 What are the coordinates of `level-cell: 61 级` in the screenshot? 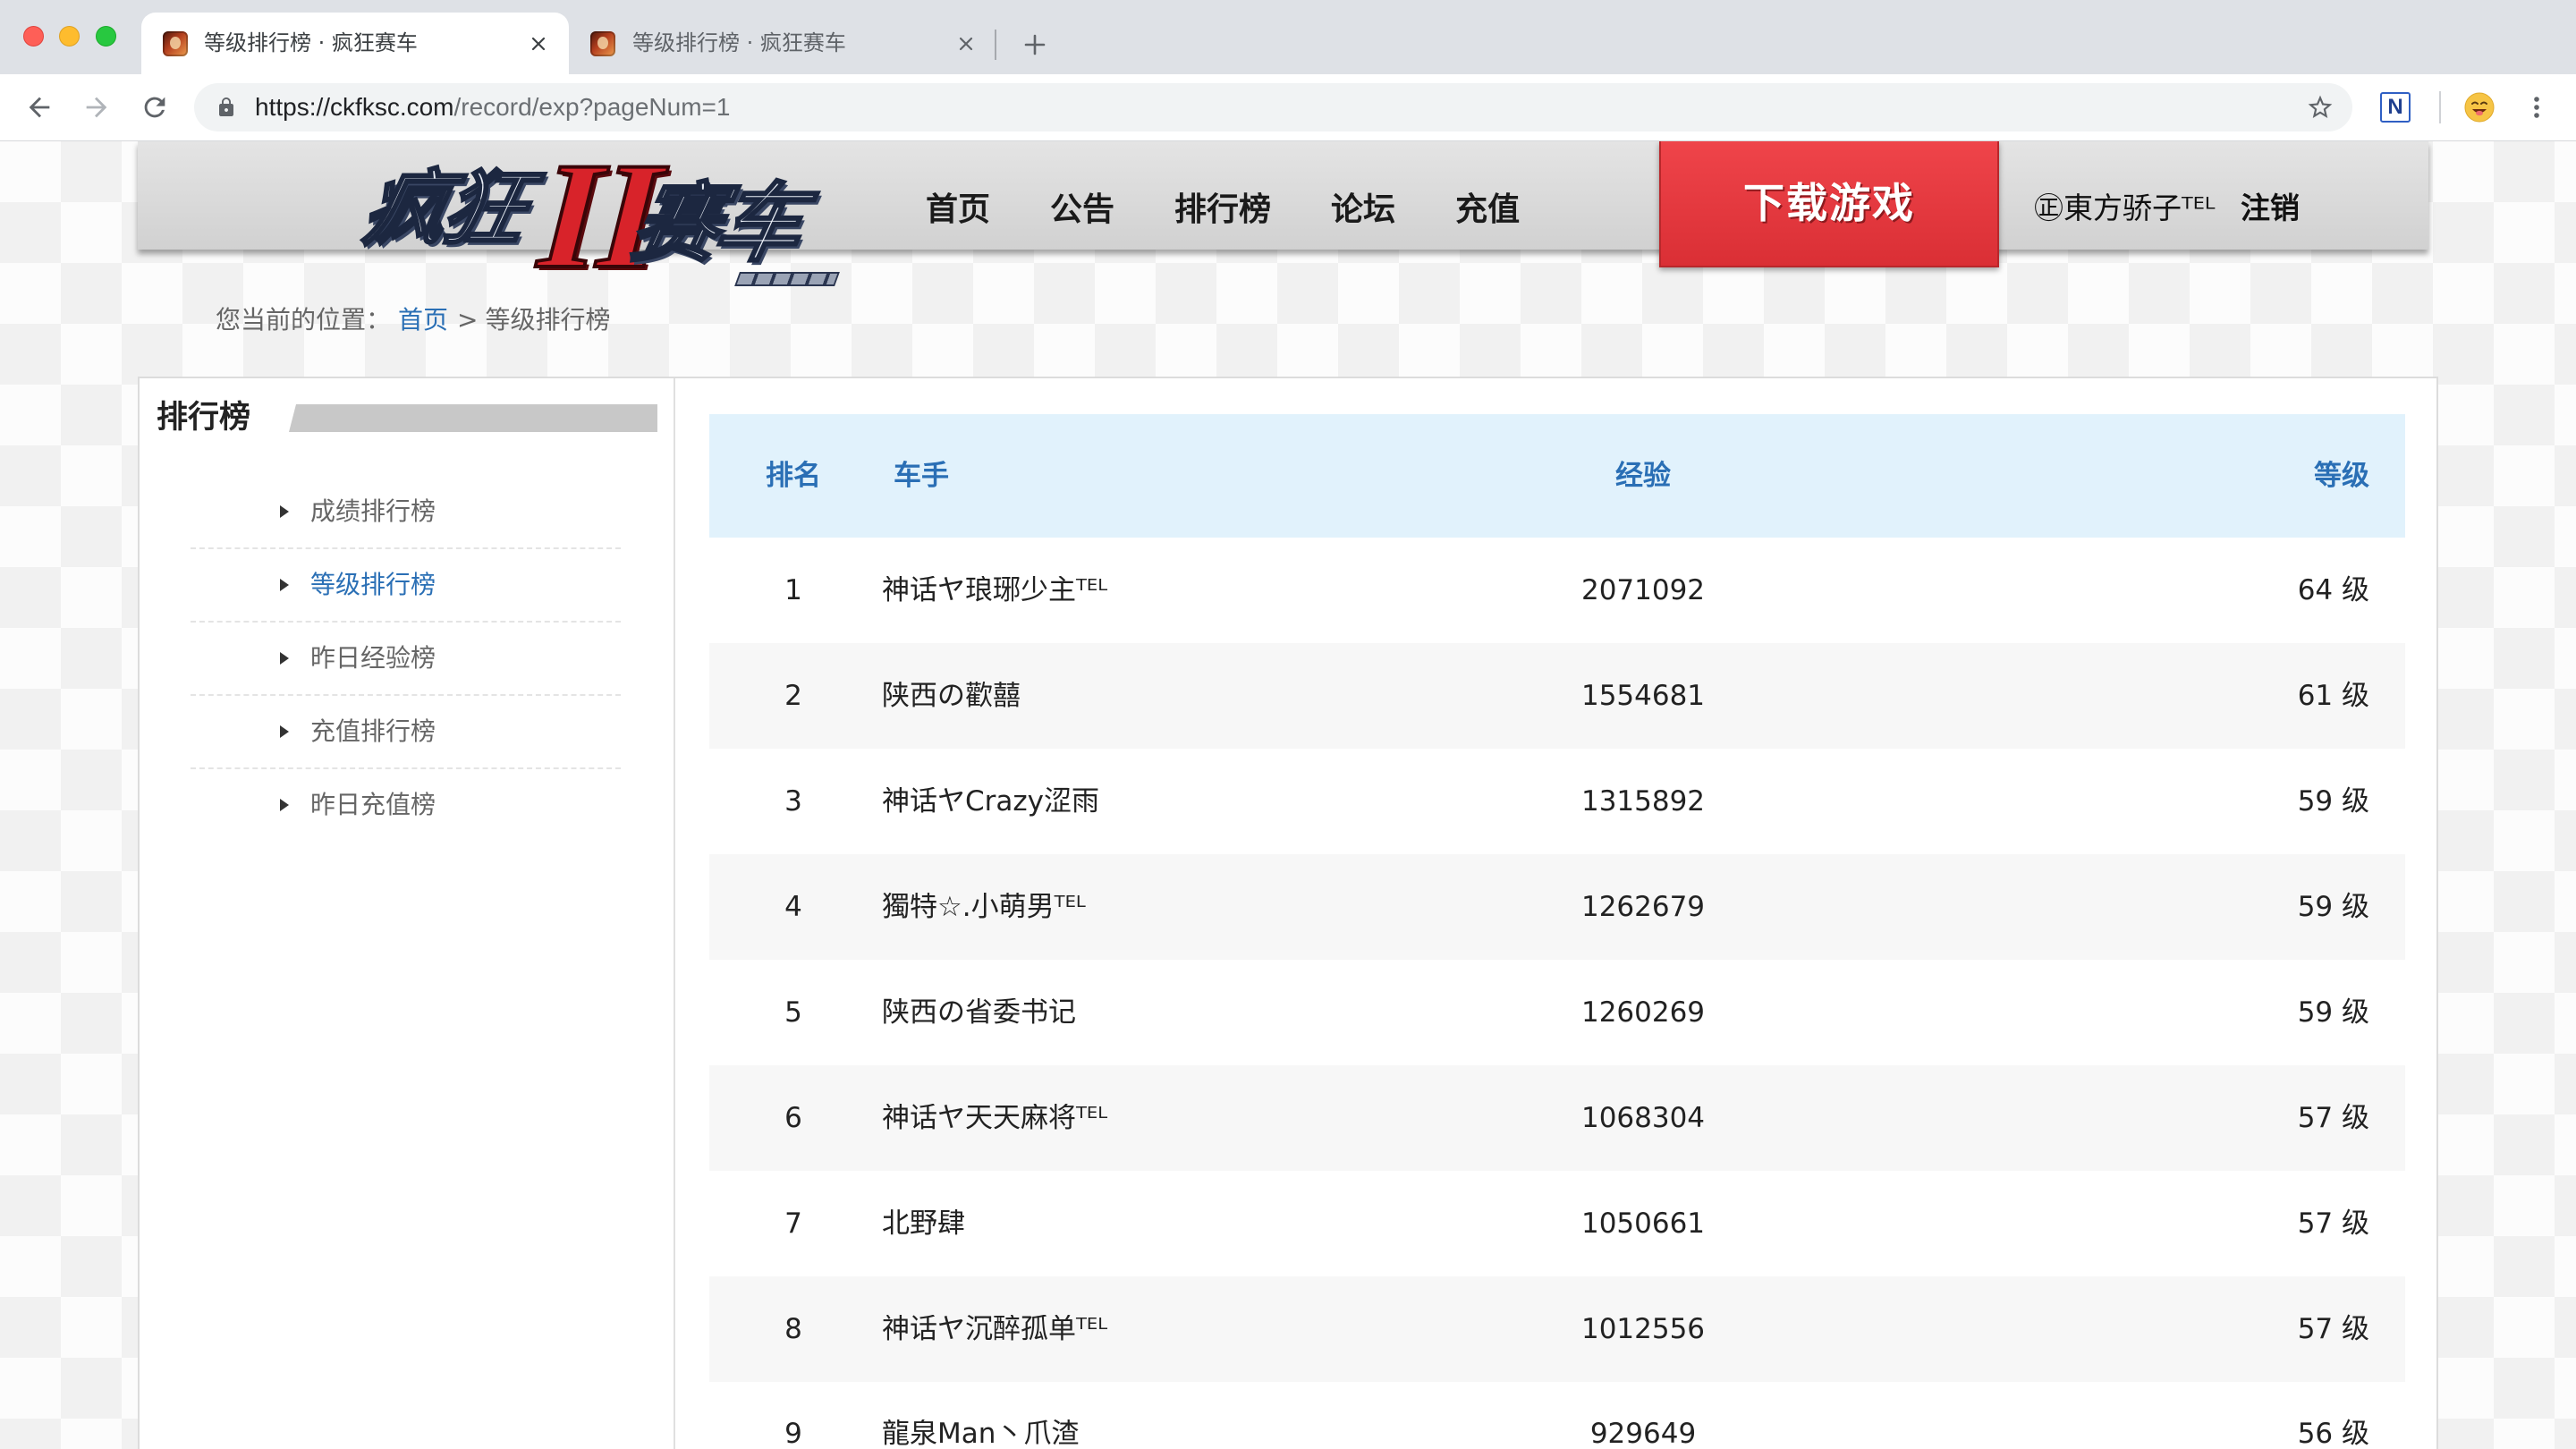 It's located at (2333, 695).